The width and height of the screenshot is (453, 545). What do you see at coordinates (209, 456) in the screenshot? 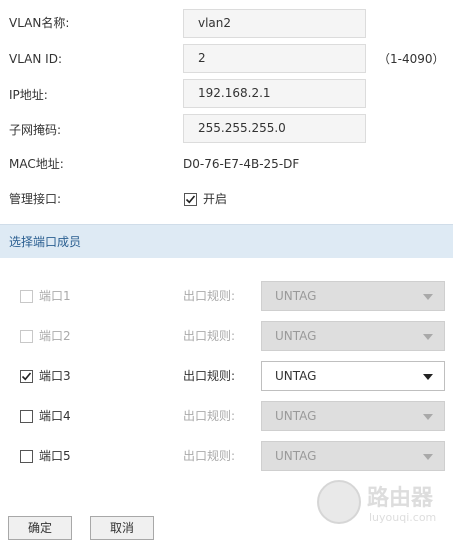
I see `port-5-egress-rule-label: 出口规则:` at bounding box center [209, 456].